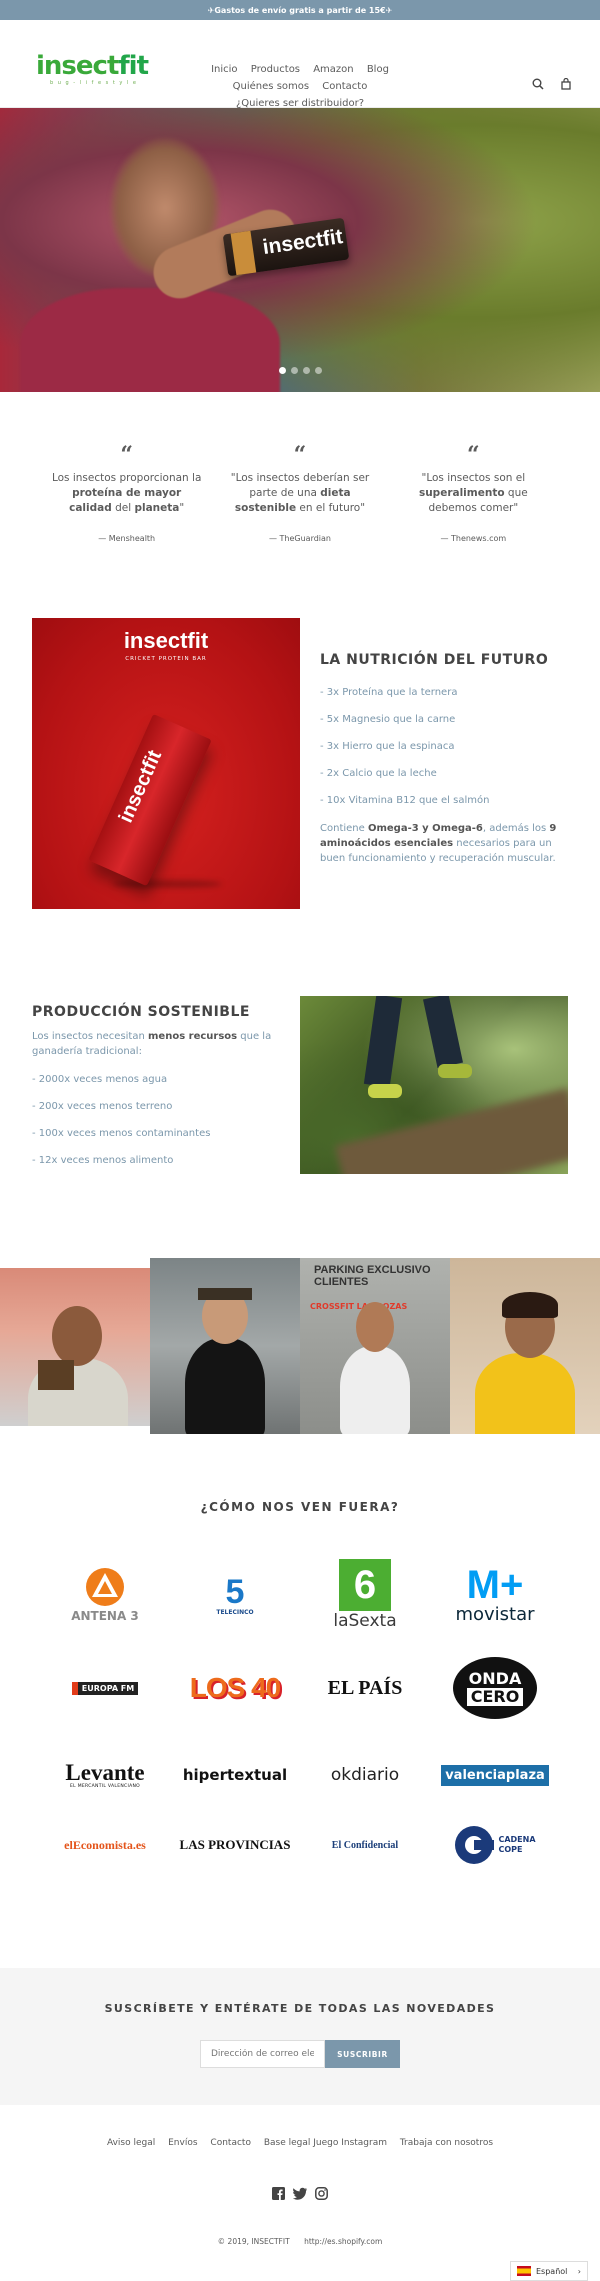  Describe the element at coordinates (254, 2241) in the screenshot. I see `copyright-text: © 2019, INSECTFIT` at that location.